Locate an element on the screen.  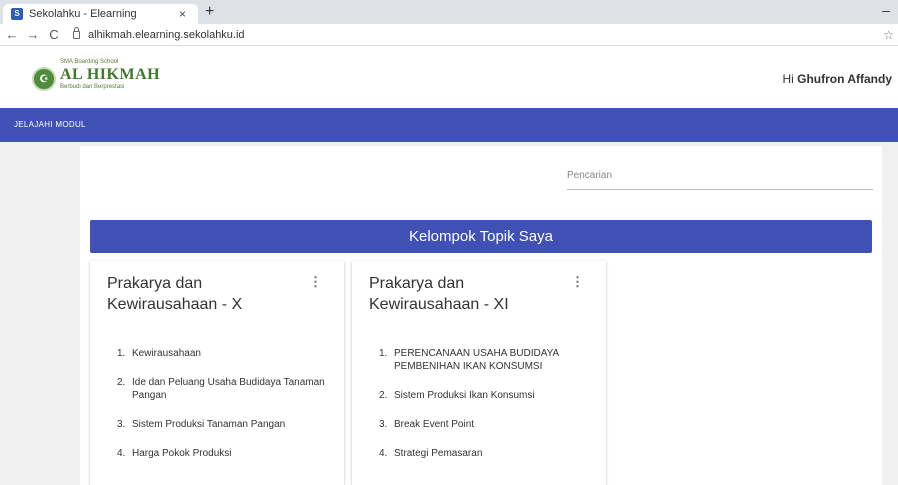
topic-item: 4. Harga Pokok Produksi is located at coordinates (230, 453).